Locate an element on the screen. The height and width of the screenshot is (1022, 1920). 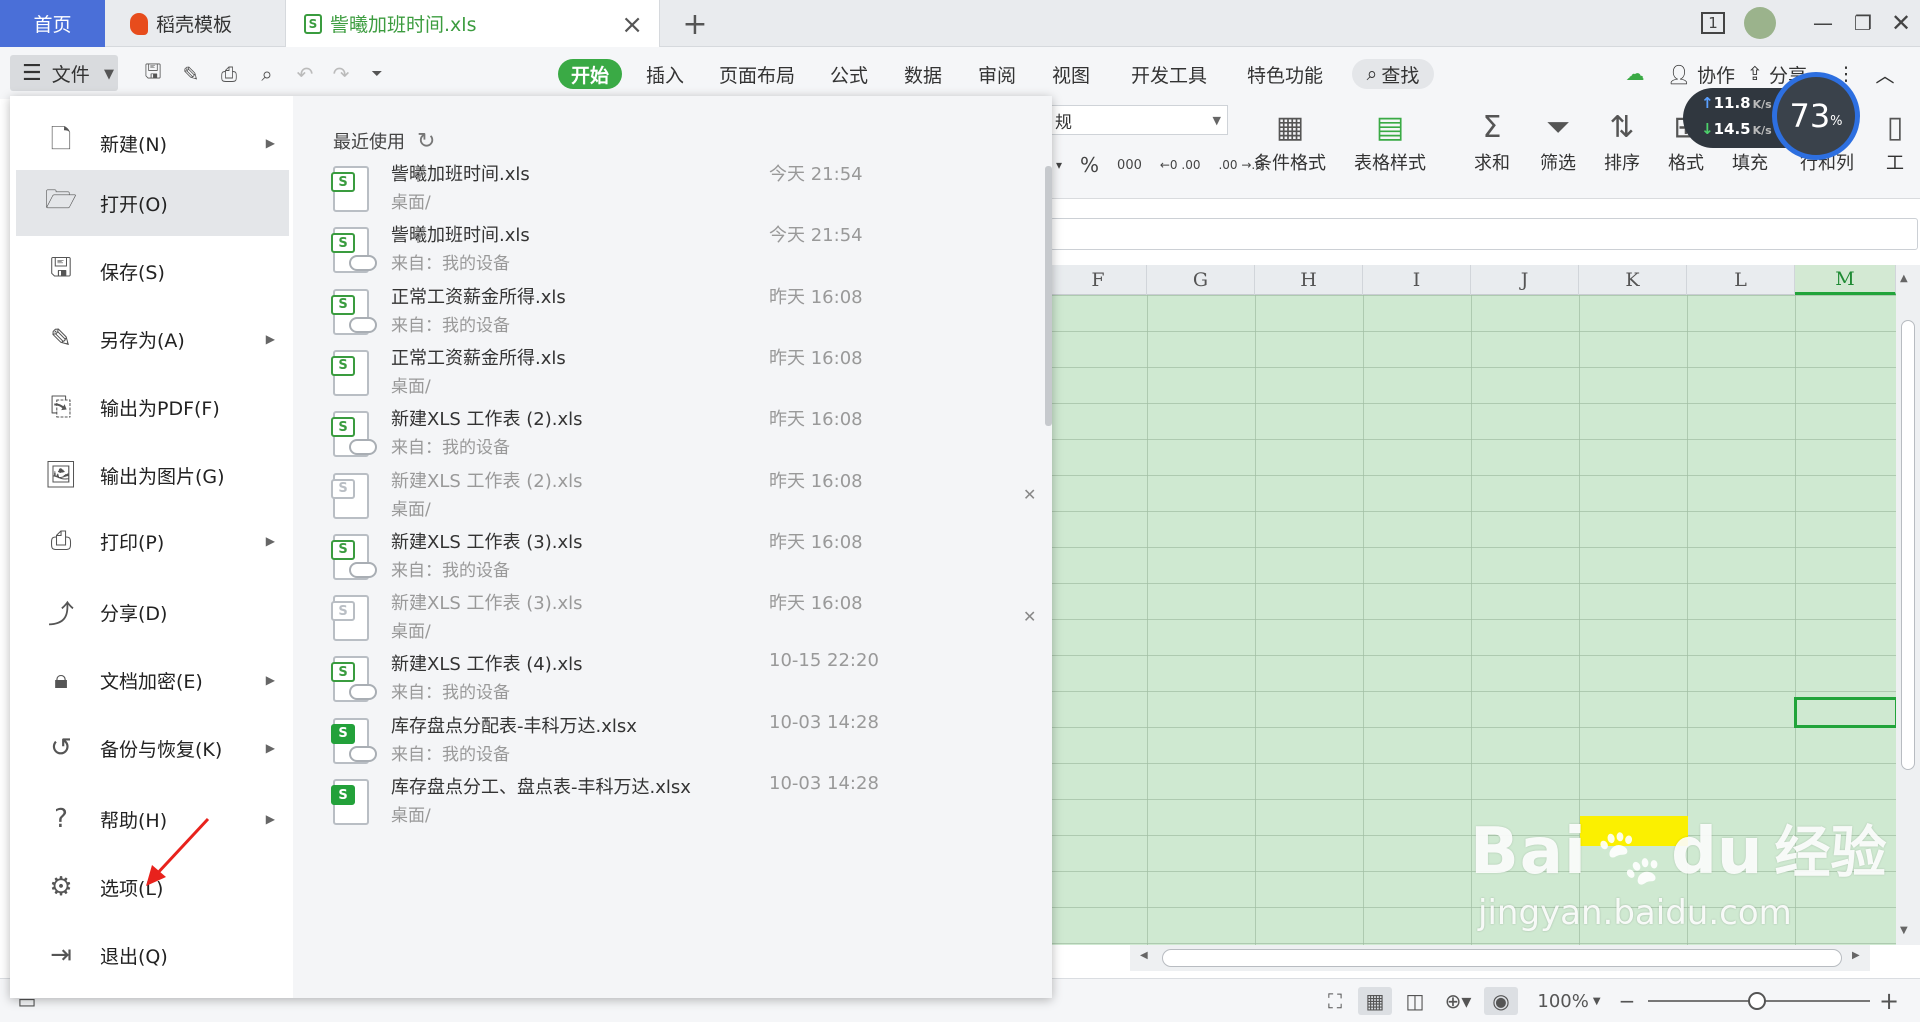
fullscreen-icon: ⛶ is located at coordinates (1335, 1001).